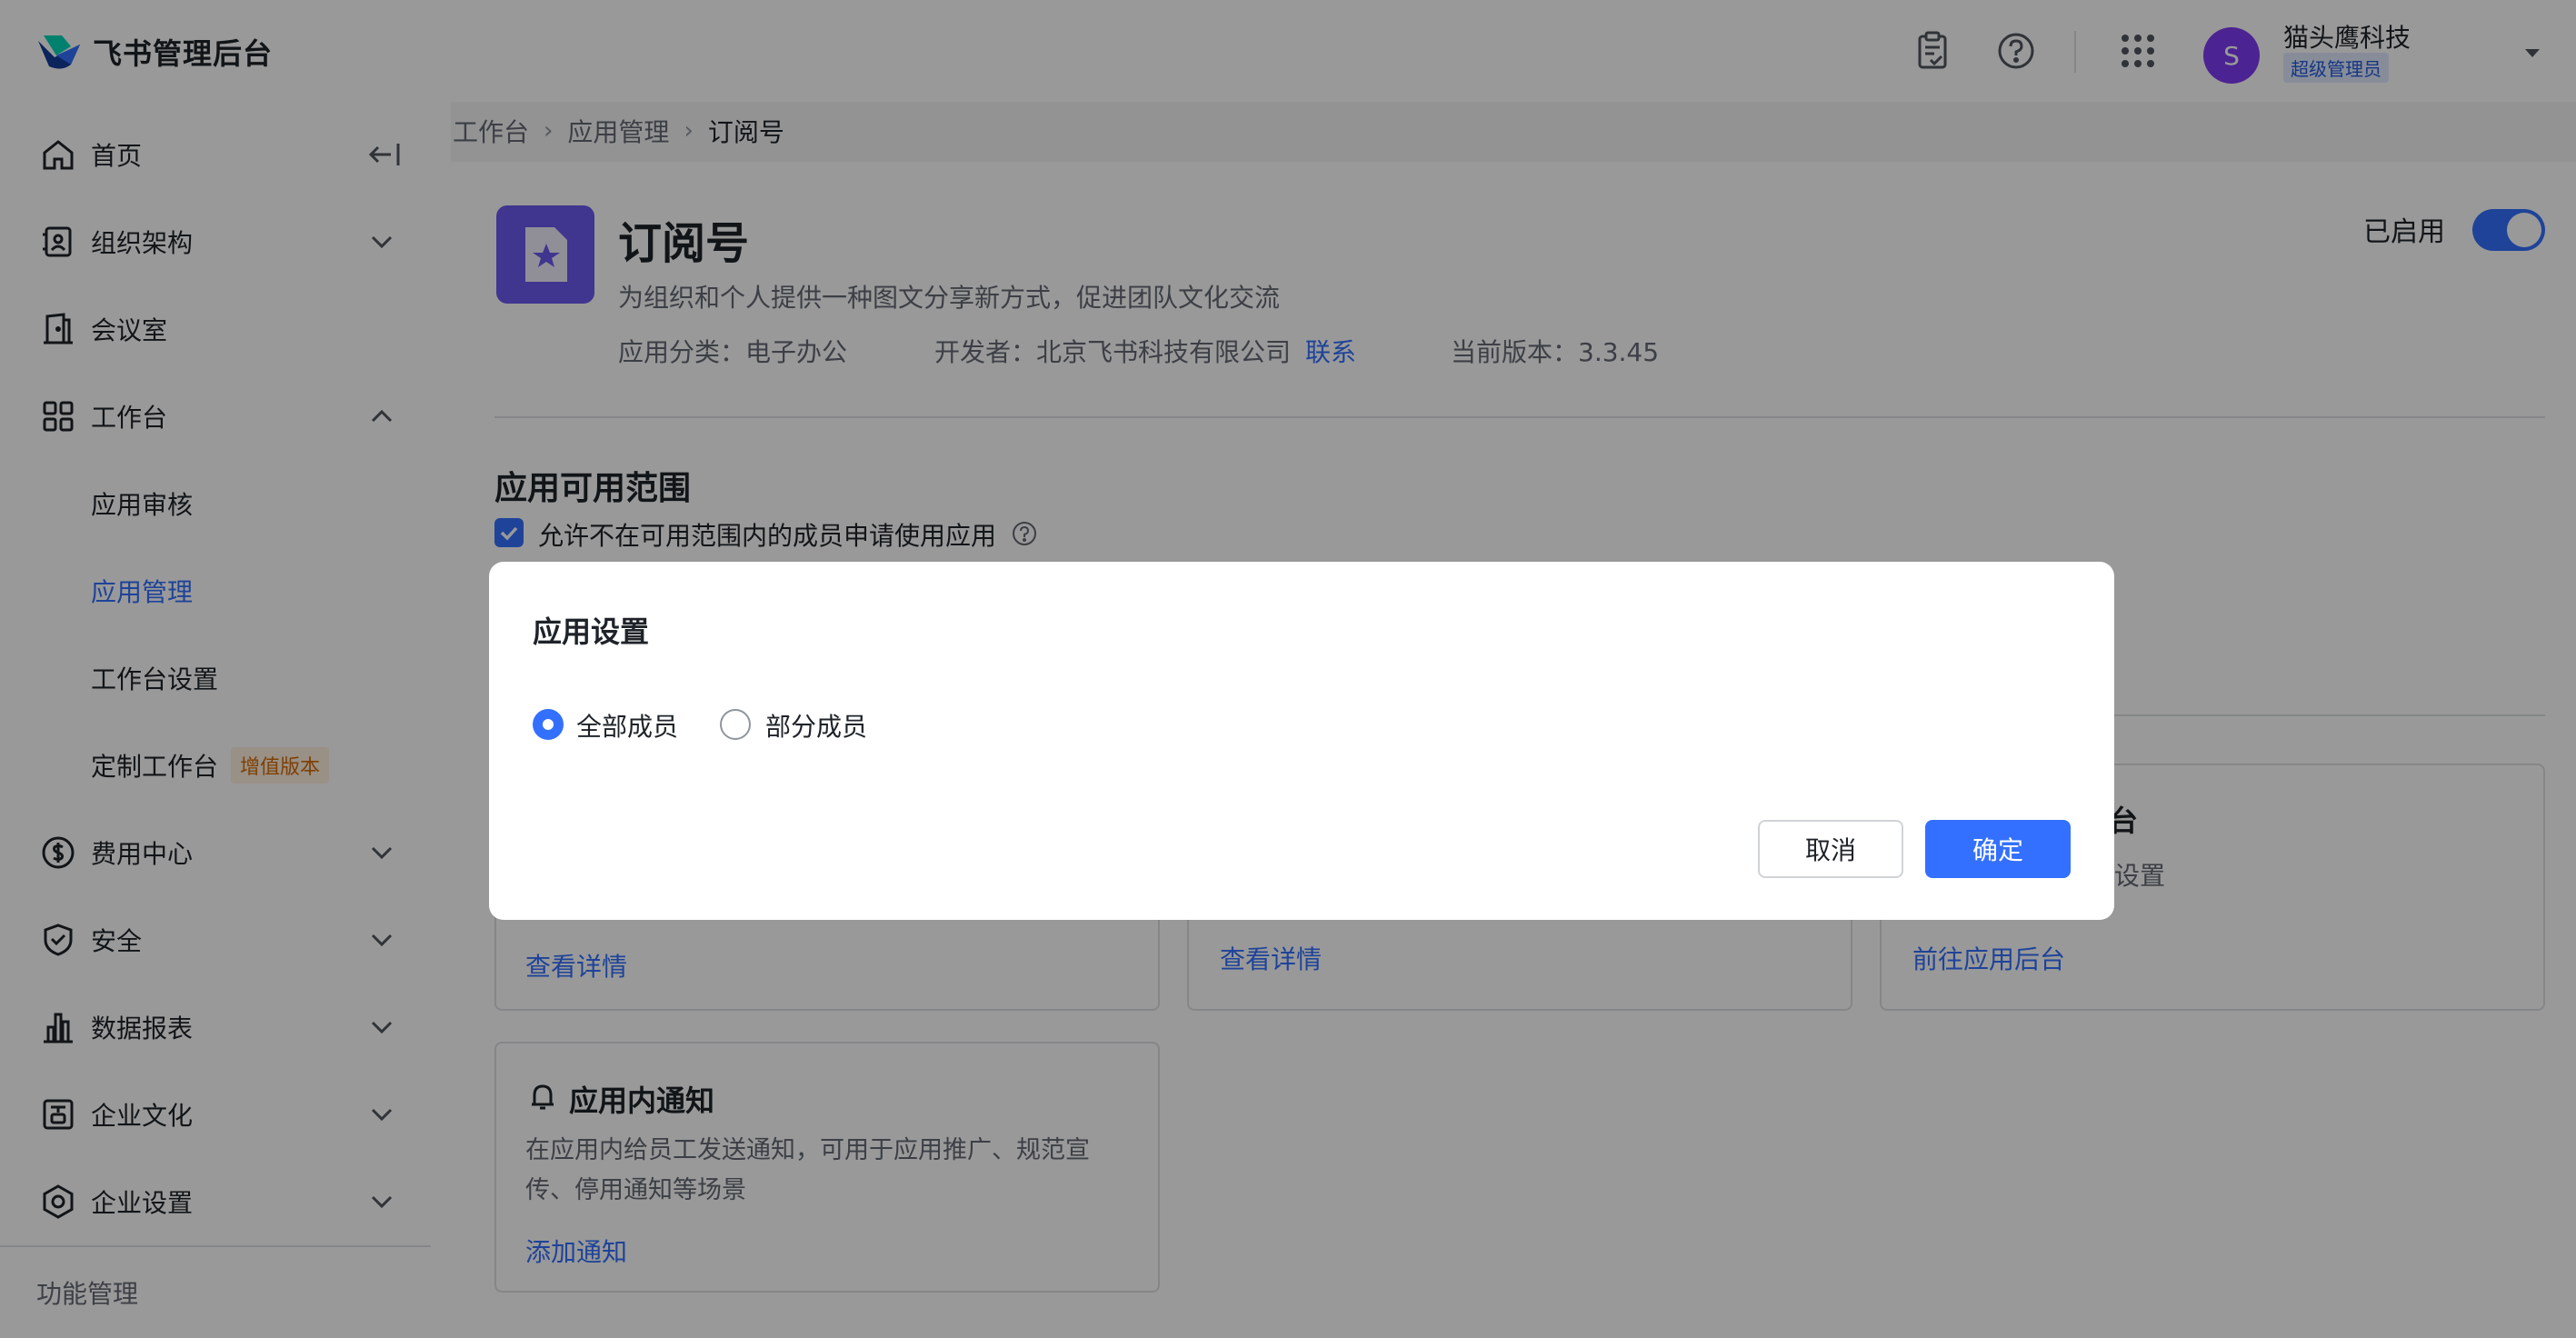 This screenshot has width=2576, height=1338. Describe the element at coordinates (548, 724) in the screenshot. I see `radio-all-members` at that location.